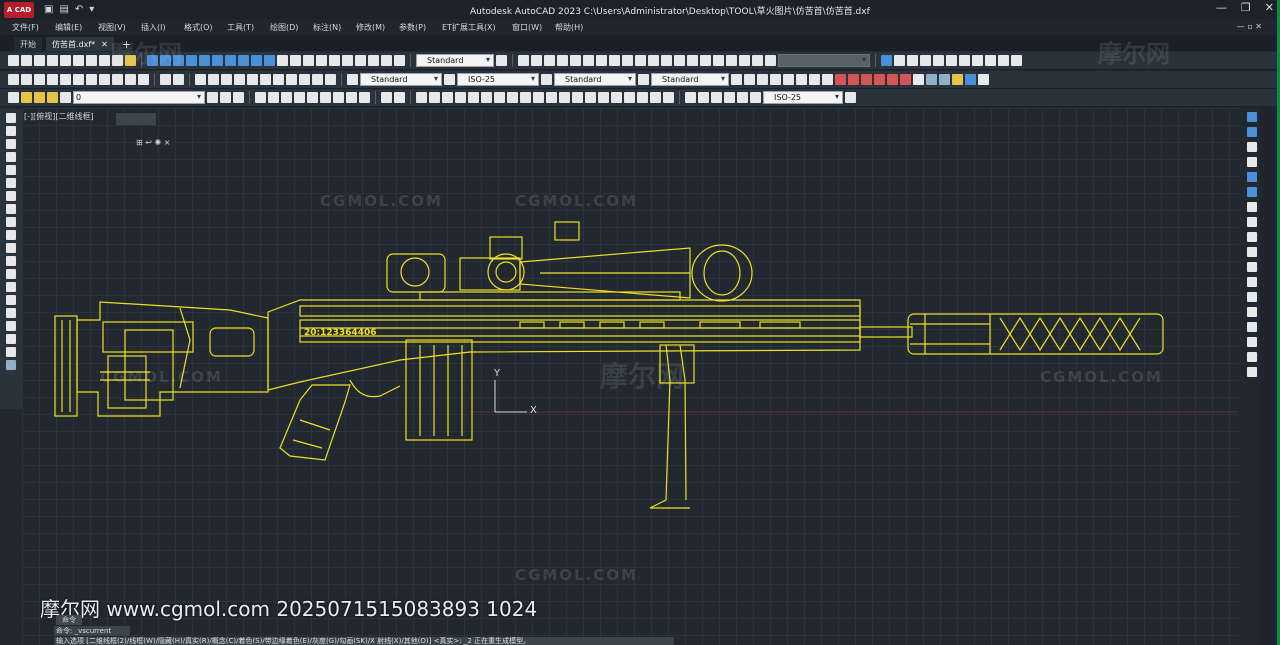 The width and height of the screenshot is (1280, 645). Describe the element at coordinates (1252, 342) in the screenshot. I see `blend-icon` at that location.